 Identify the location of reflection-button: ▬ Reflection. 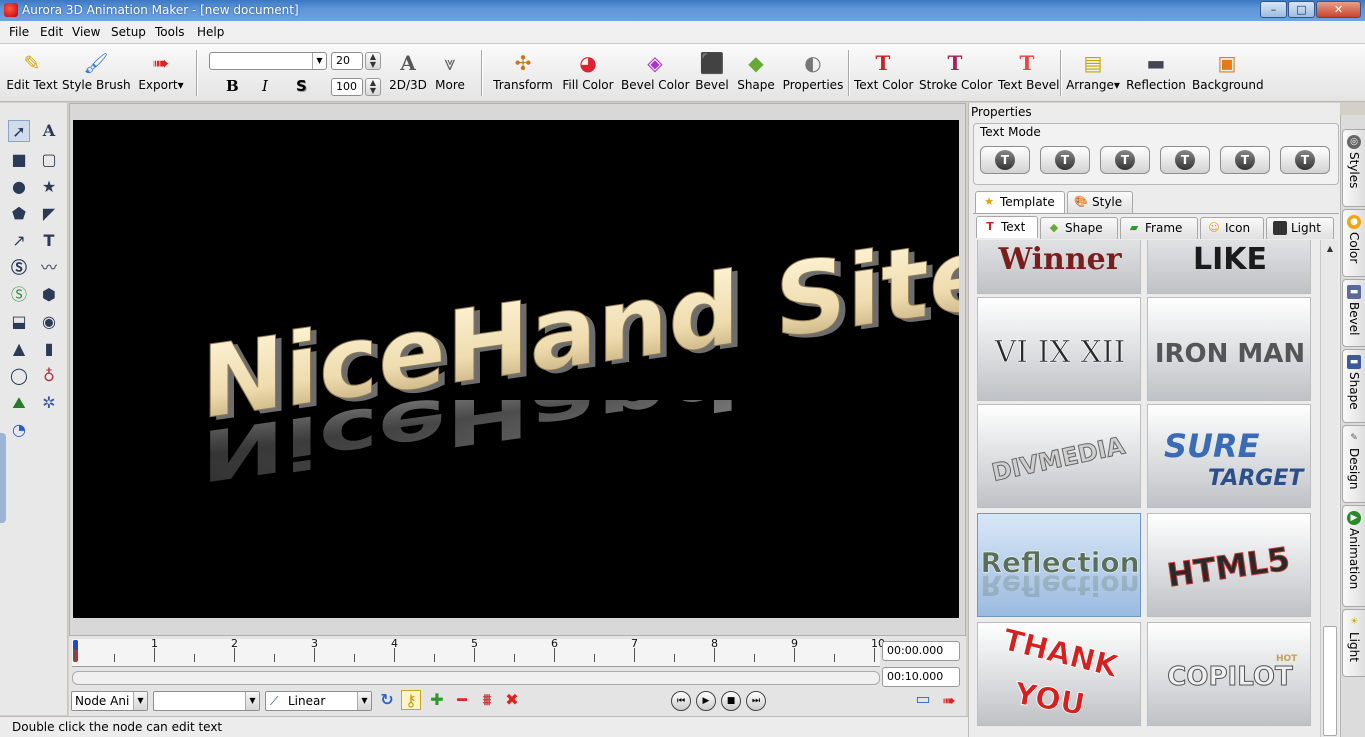
(1156, 74).